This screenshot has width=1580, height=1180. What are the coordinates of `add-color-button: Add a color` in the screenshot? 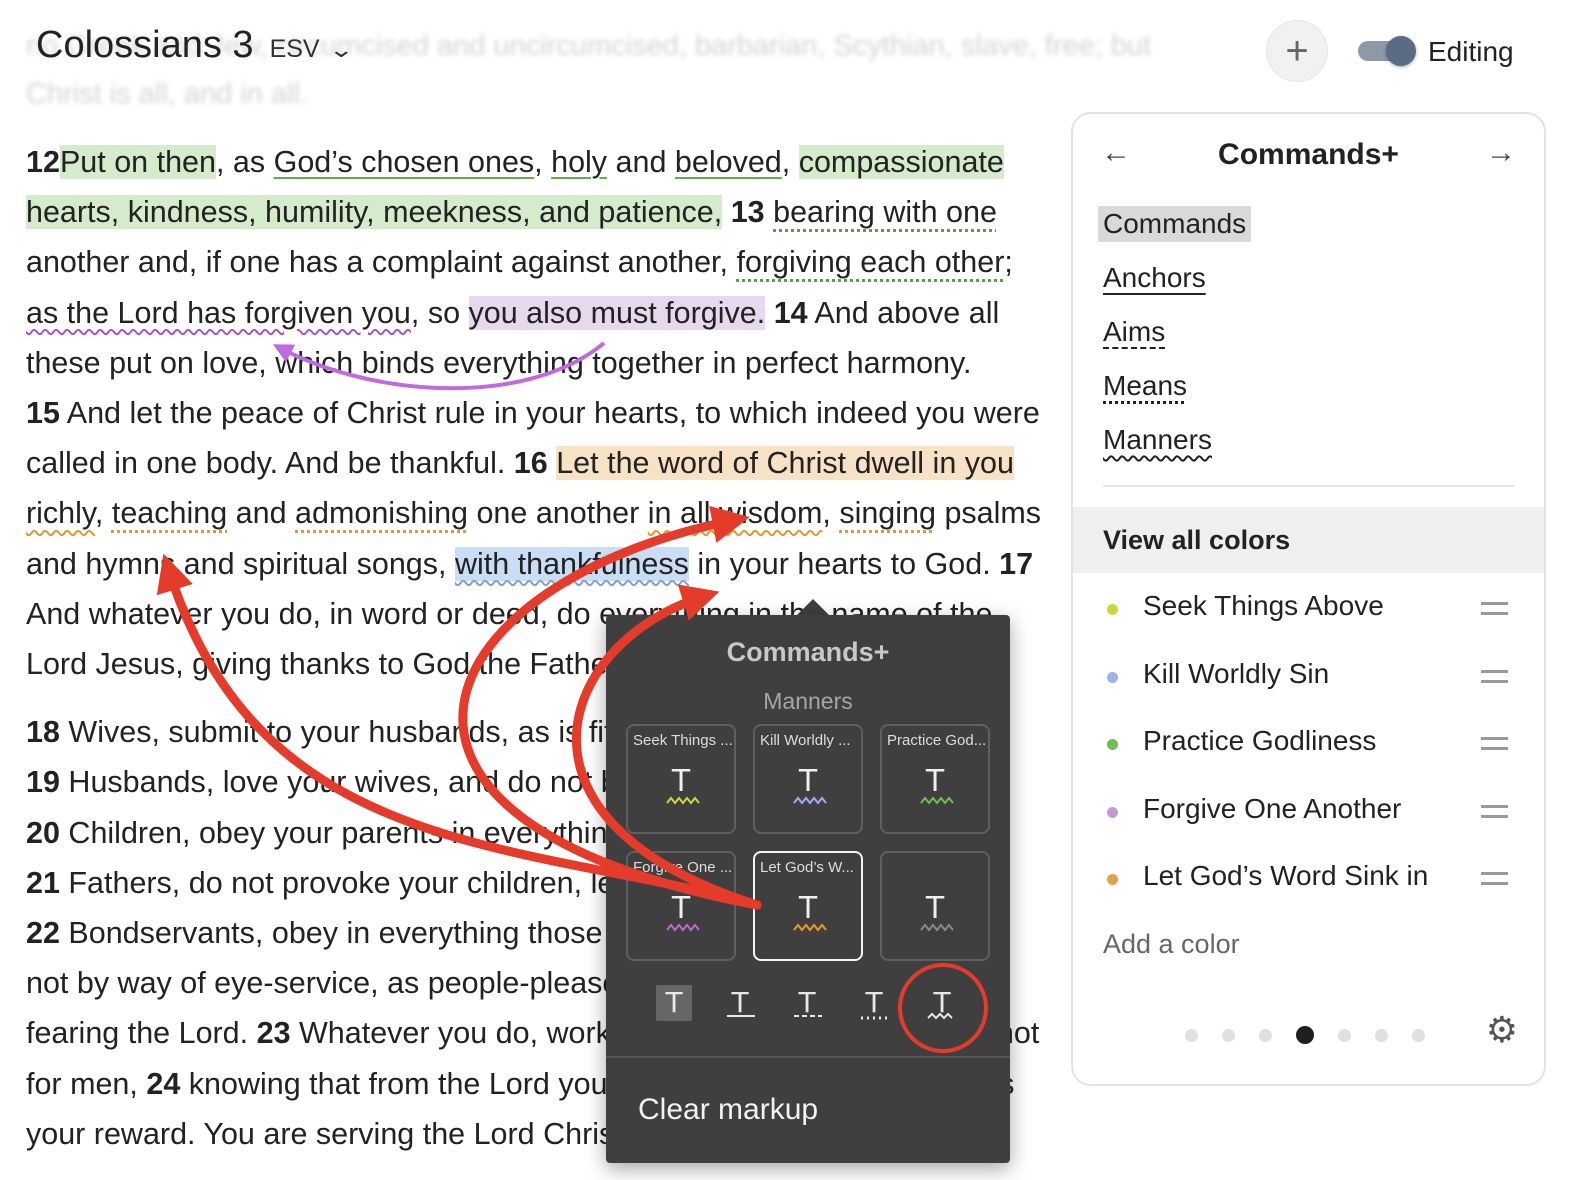 It's located at (1171, 944).